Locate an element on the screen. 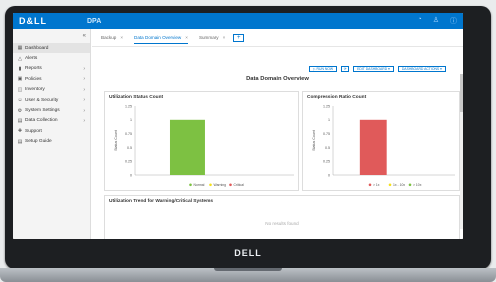 The width and height of the screenshot is (496, 282). vertical-scrollbar is located at coordinates (461, 151).